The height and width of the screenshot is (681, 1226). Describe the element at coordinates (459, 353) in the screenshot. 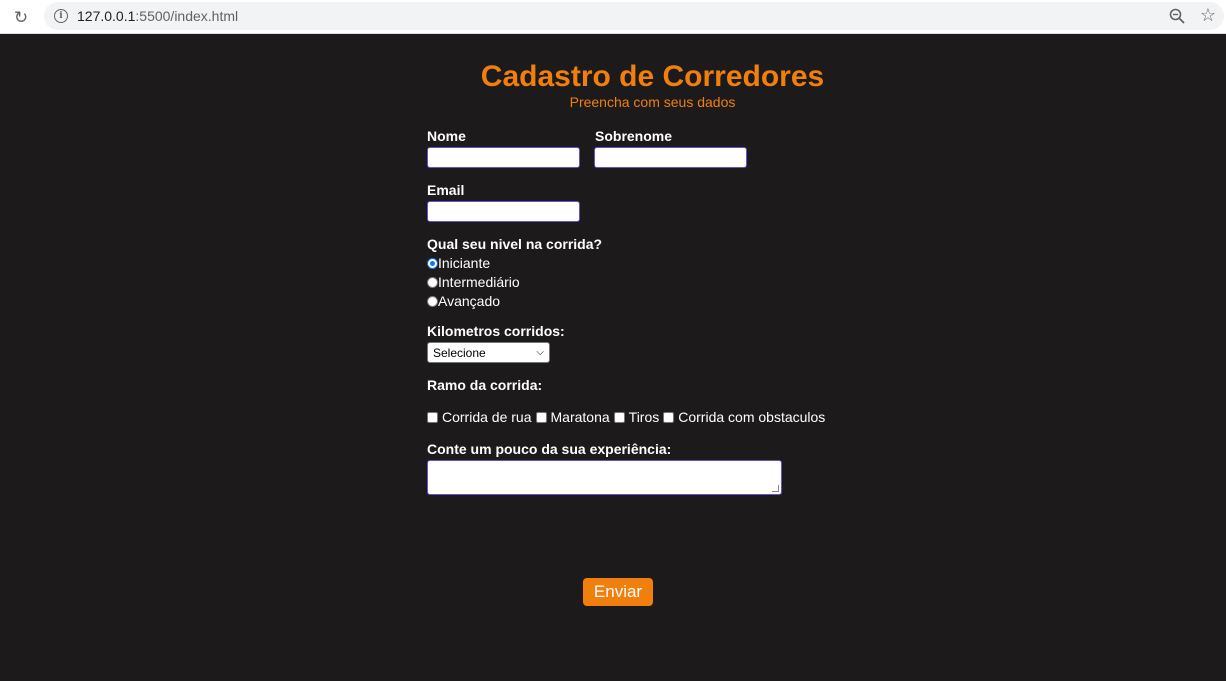

I see `km-select-value: Selecione` at that location.